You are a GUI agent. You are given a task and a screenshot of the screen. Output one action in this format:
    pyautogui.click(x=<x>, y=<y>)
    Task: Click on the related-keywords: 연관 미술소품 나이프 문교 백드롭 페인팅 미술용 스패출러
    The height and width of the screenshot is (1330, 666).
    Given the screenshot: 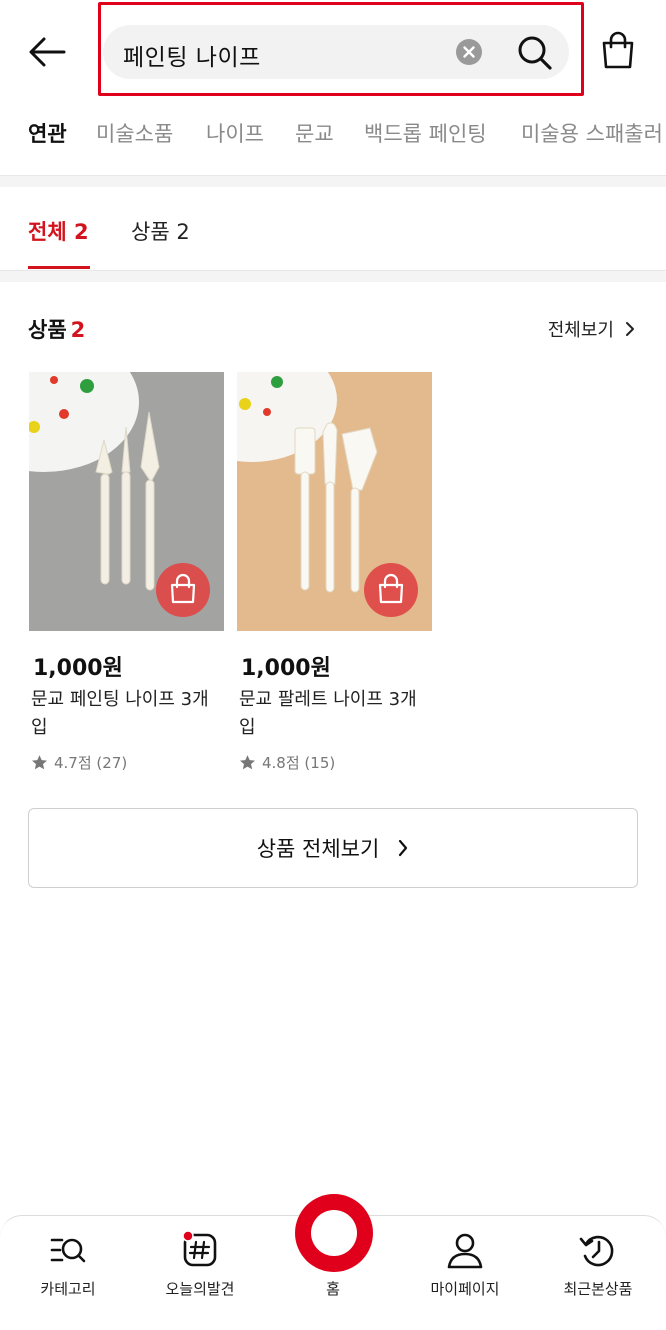 What is the action you would take?
    pyautogui.click(x=333, y=133)
    